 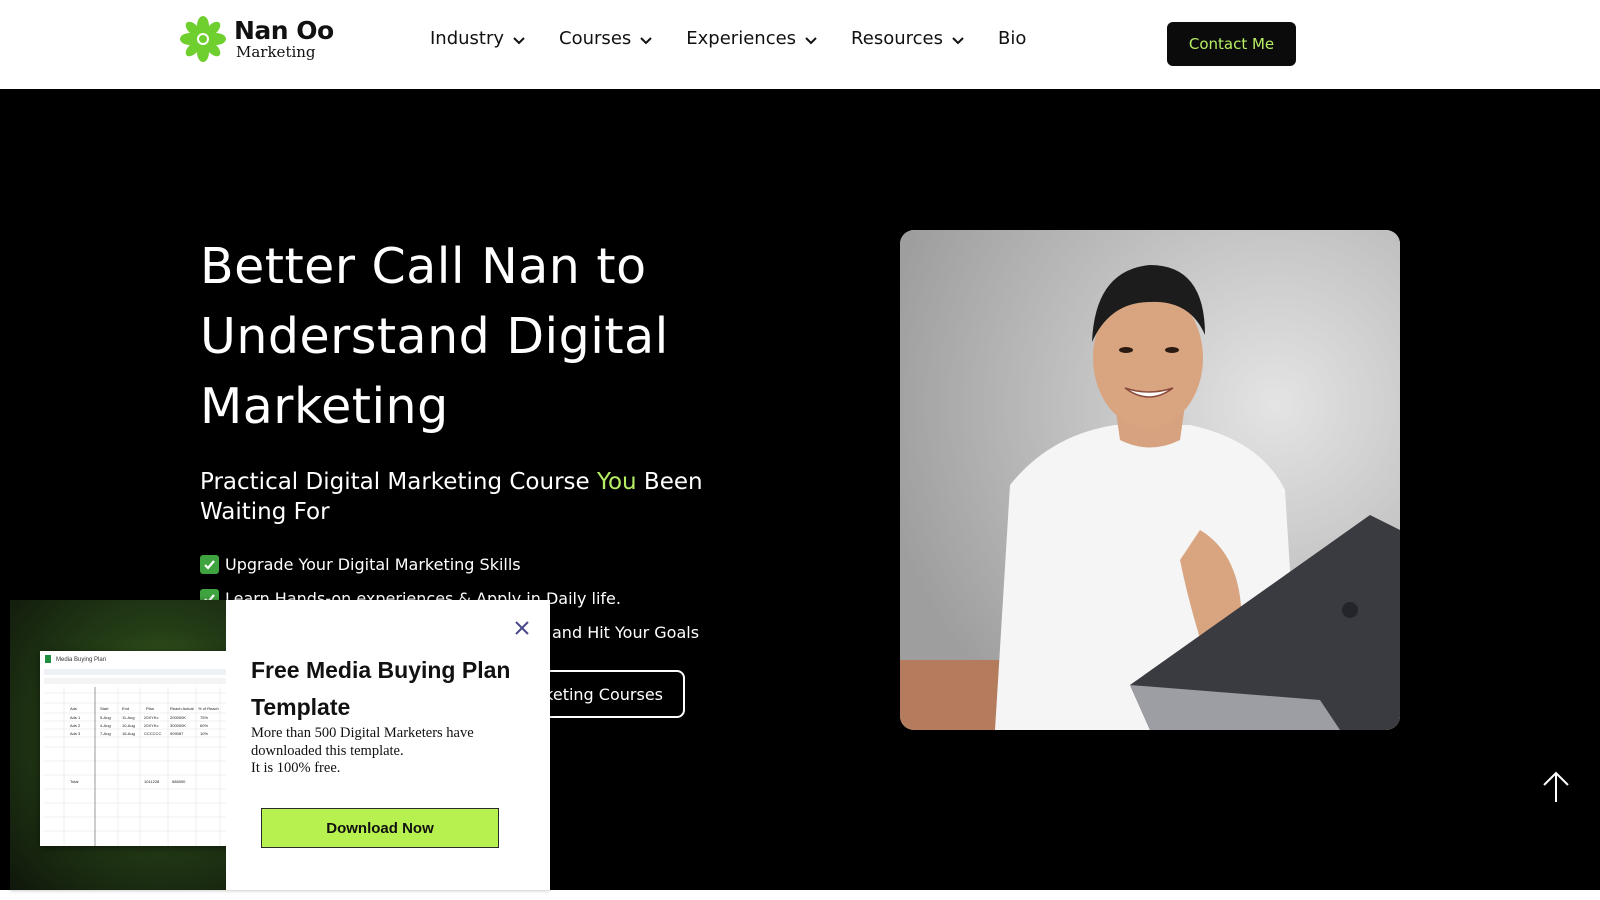 I want to click on logo-name: Nan Oo, so click(x=284, y=30).